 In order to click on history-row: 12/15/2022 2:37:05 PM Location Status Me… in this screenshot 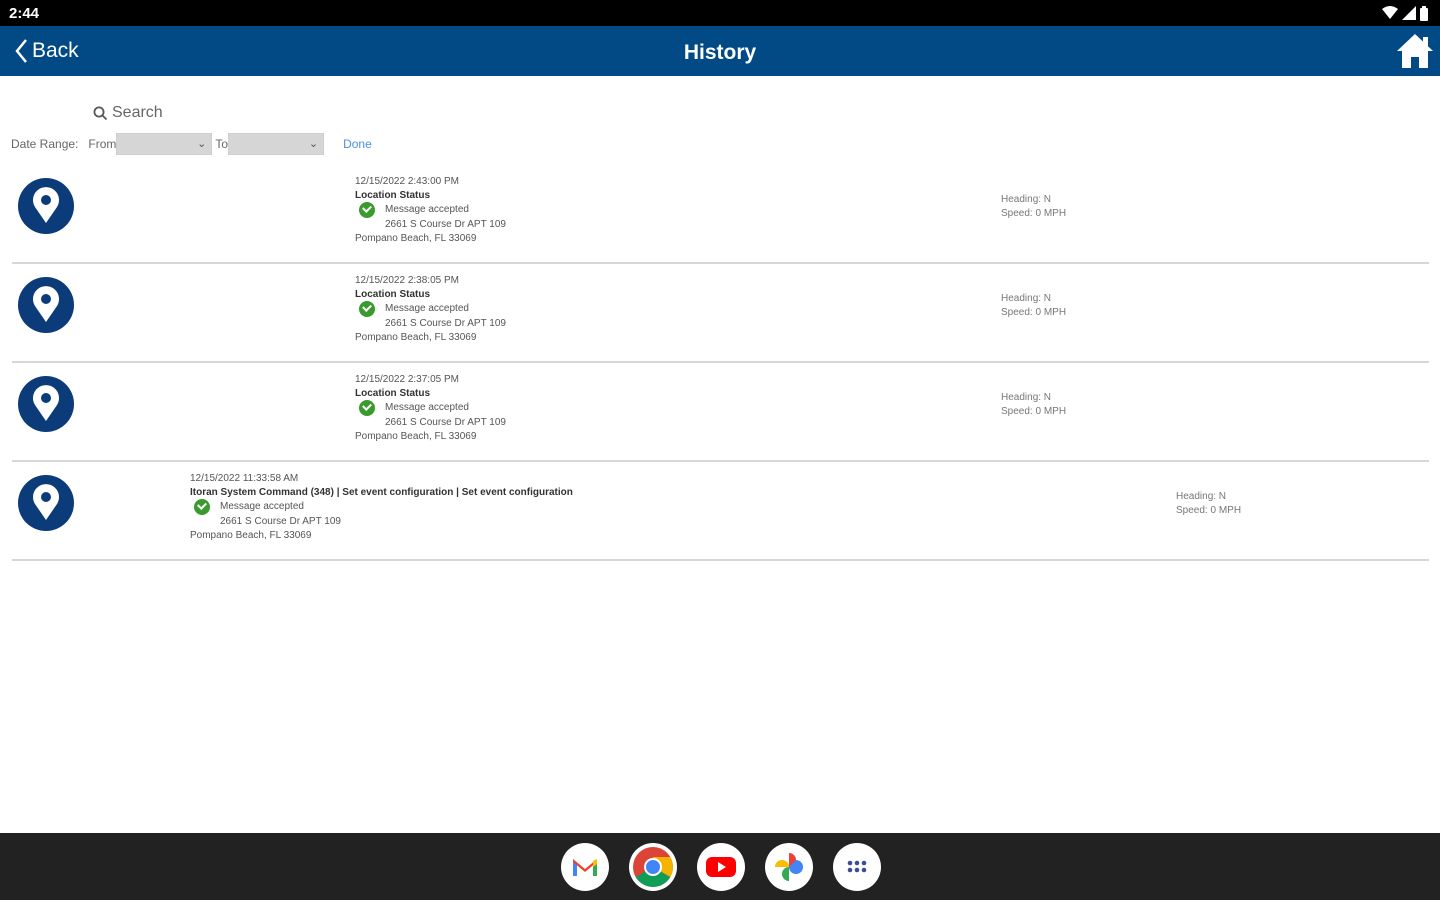, I will do `click(720, 412)`.